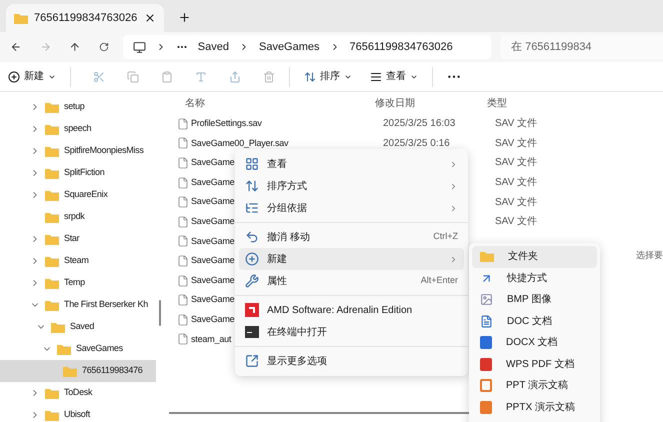 This screenshot has height=422, width=663. Describe the element at coordinates (289, 47) in the screenshot. I see `breadcrumb: SaveGames` at that location.